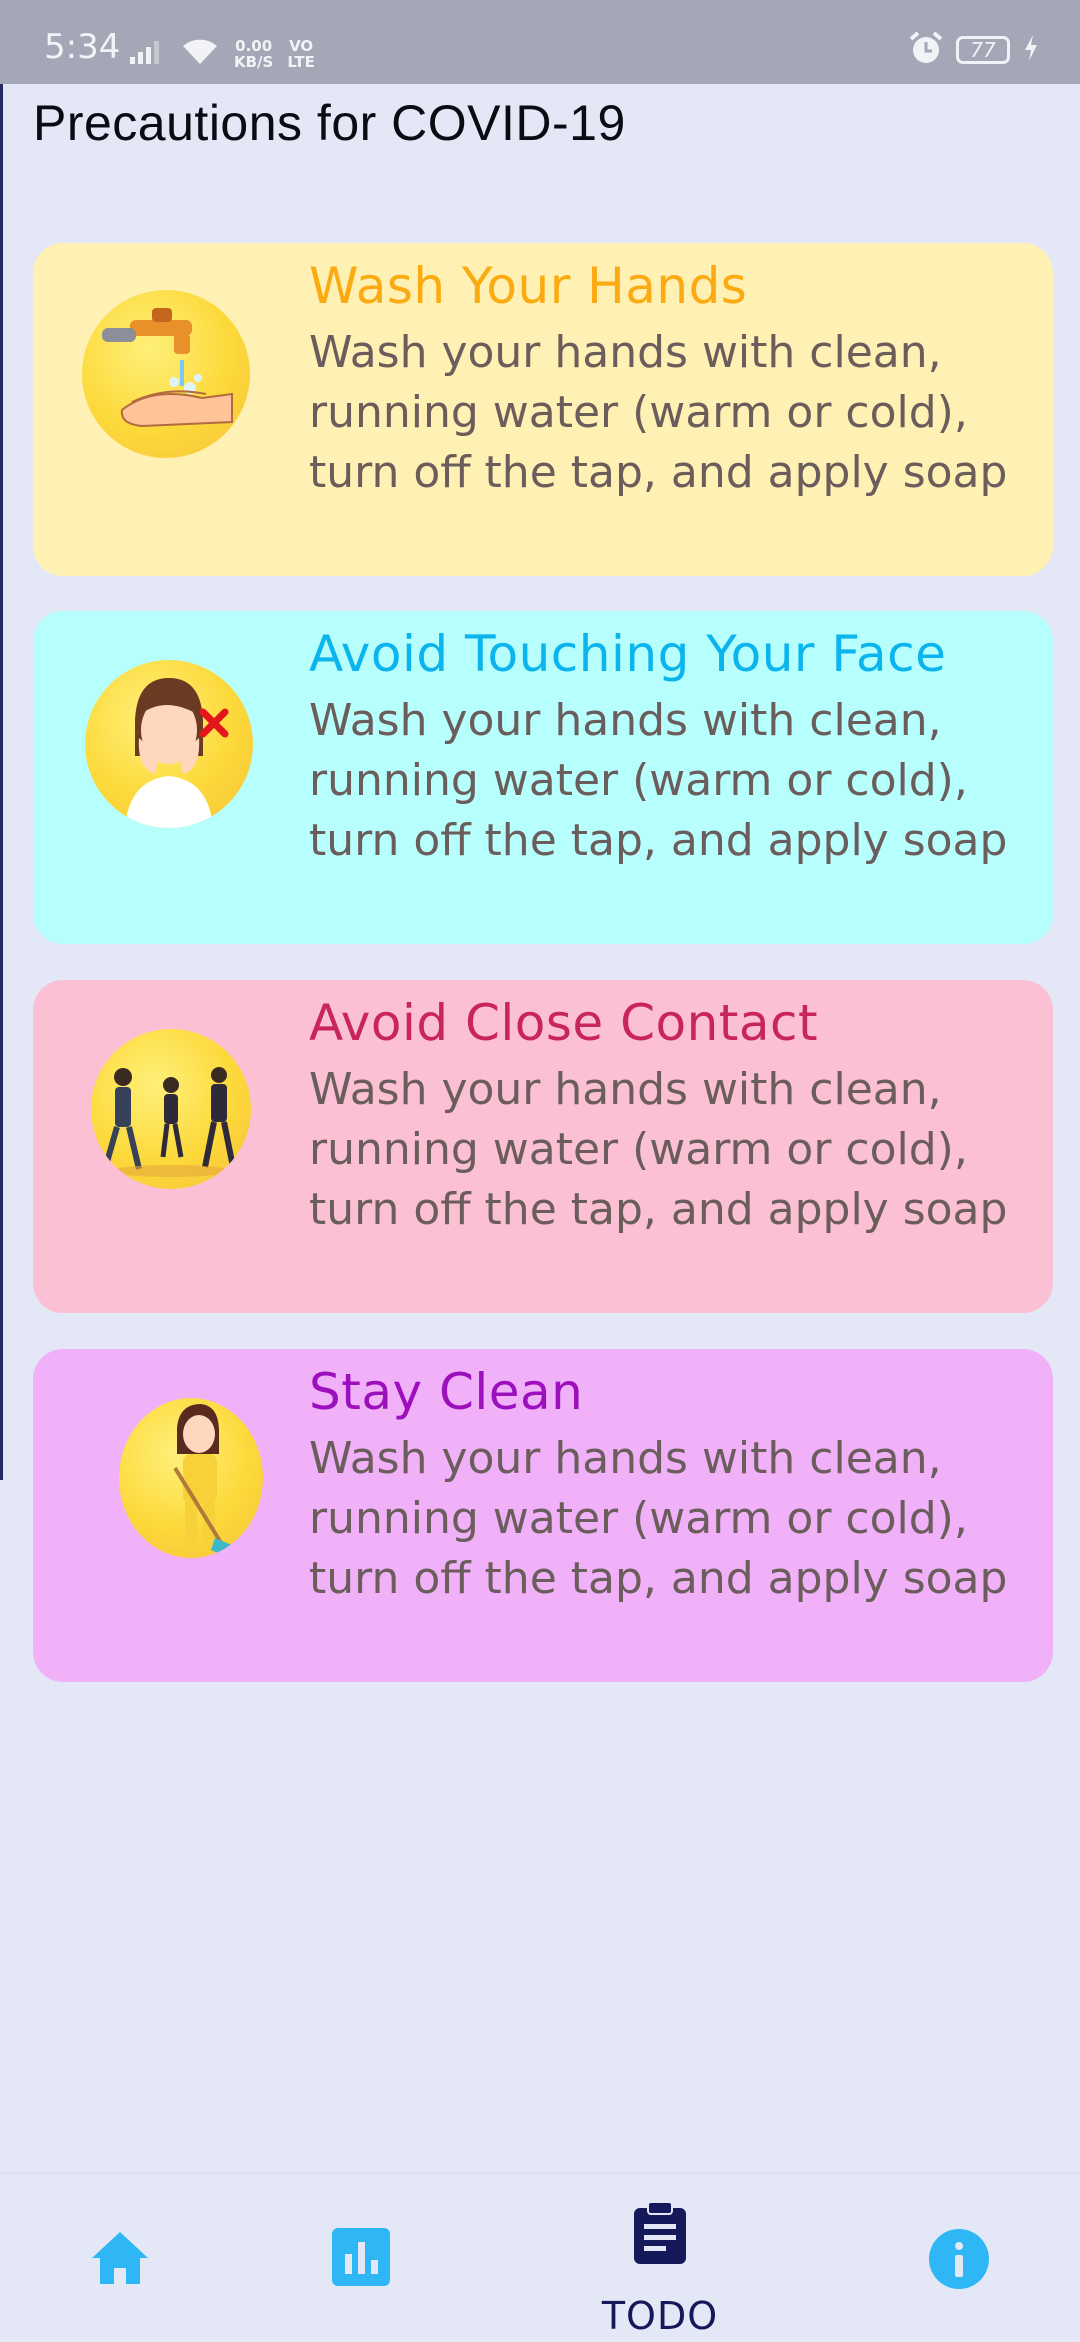  What do you see at coordinates (660, 2234) in the screenshot?
I see `clipboard-icon` at bounding box center [660, 2234].